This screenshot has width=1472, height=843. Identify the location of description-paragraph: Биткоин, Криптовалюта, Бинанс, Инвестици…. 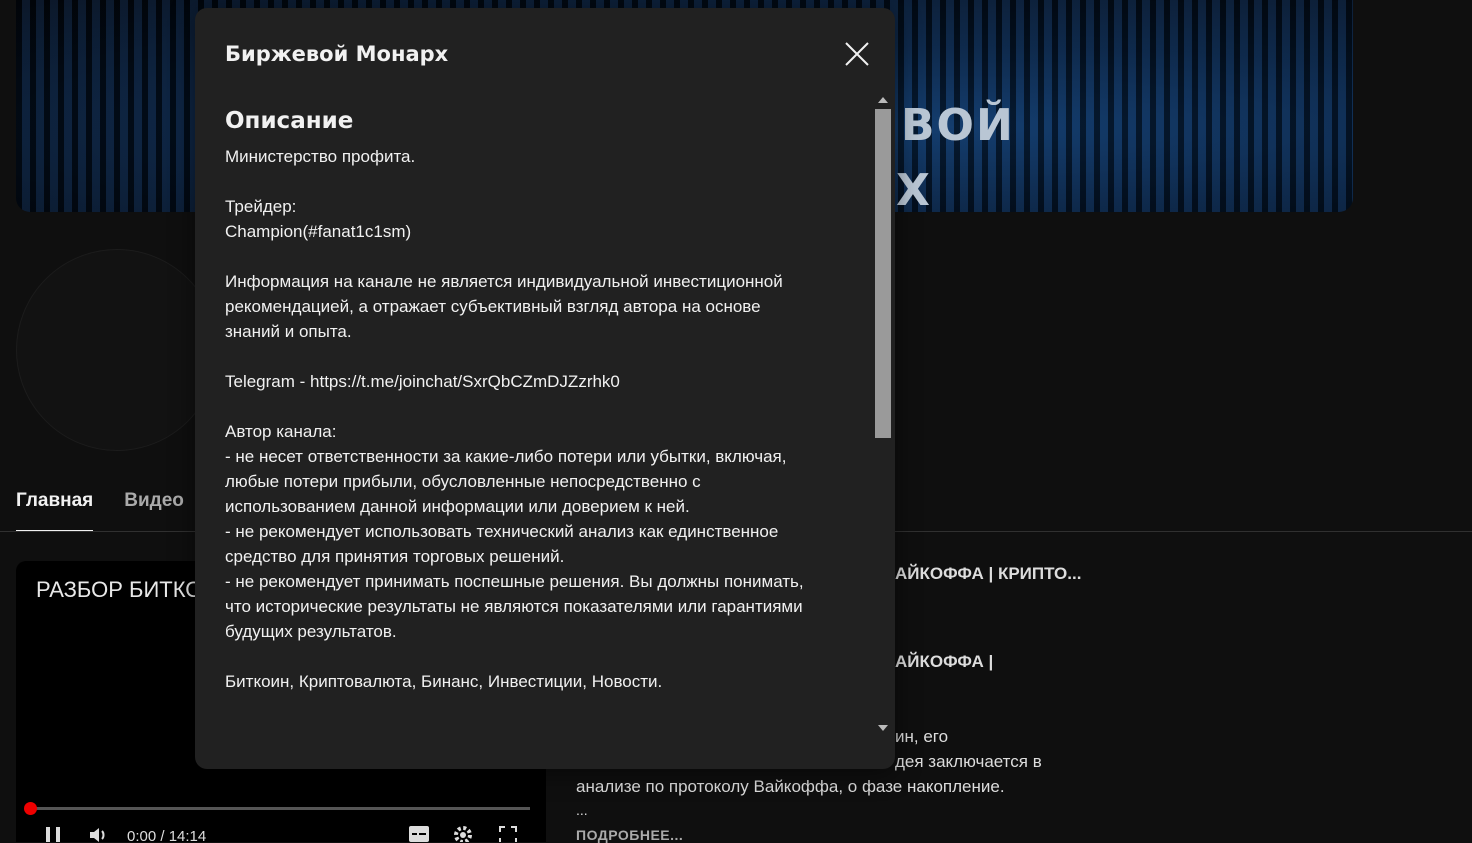
(444, 681).